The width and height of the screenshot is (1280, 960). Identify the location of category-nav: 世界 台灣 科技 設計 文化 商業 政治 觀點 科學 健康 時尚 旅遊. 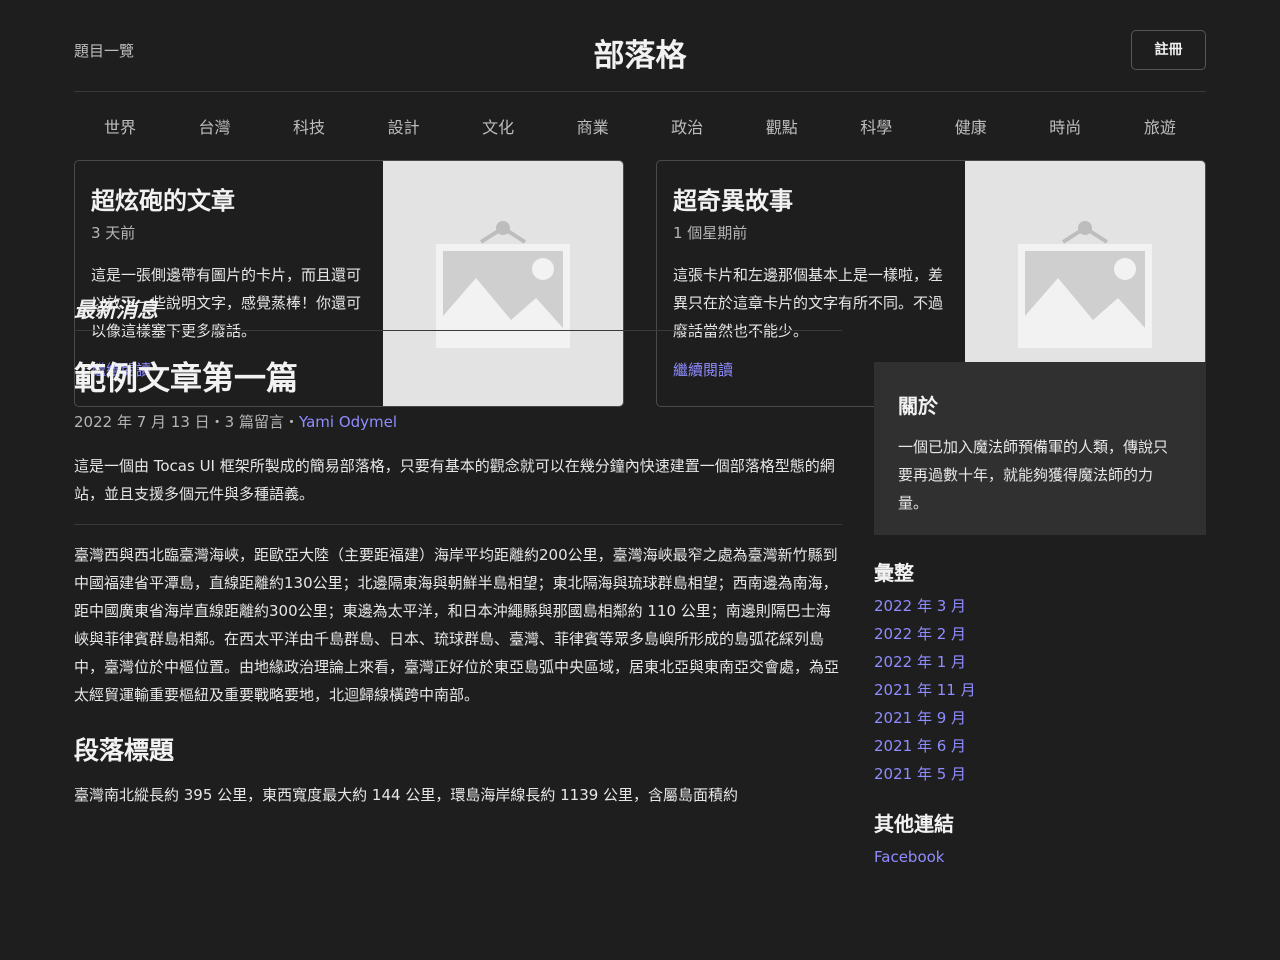
(640, 126).